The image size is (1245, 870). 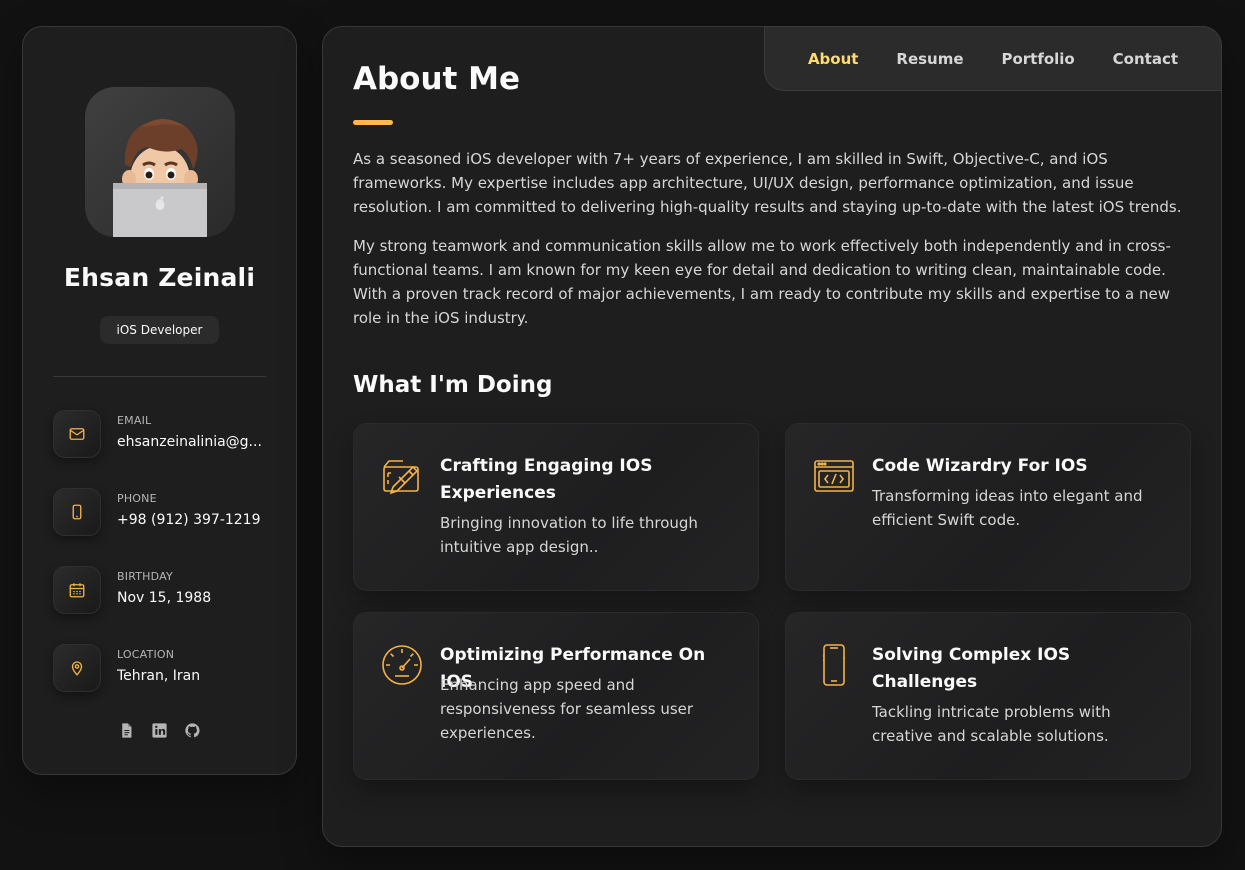 I want to click on contact-label: LOCATION, so click(x=146, y=654).